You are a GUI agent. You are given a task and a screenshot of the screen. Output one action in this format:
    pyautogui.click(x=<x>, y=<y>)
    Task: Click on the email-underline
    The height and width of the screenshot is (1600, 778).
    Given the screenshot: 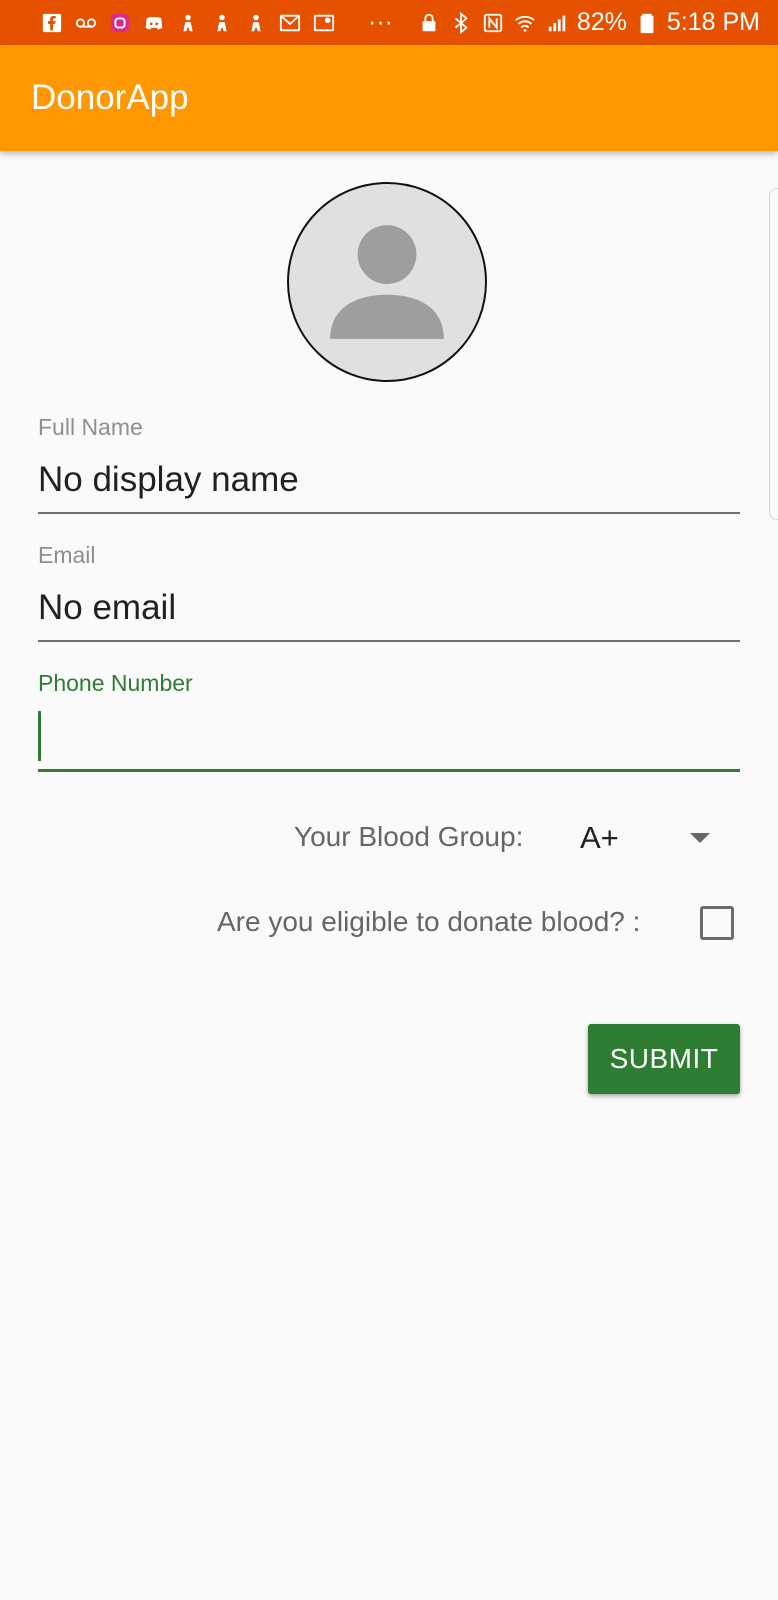 What is the action you would take?
    pyautogui.click(x=389, y=641)
    